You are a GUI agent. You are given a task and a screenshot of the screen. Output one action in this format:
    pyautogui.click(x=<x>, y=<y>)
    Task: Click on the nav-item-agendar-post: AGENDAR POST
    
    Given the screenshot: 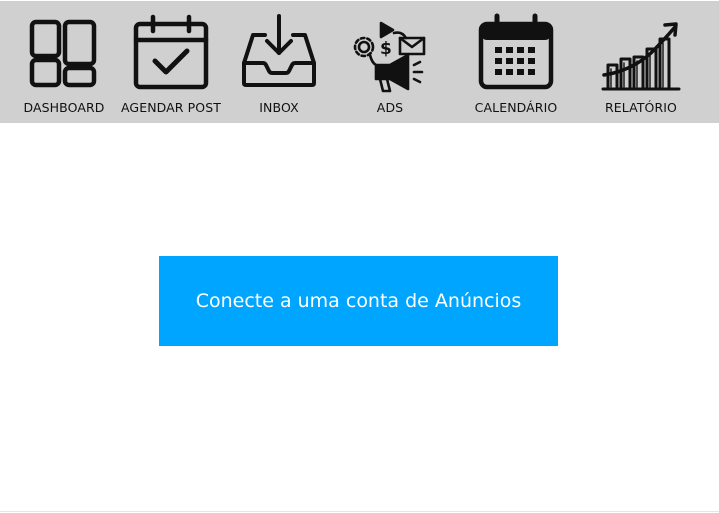 What is the action you would take?
    pyautogui.click(x=171, y=62)
    